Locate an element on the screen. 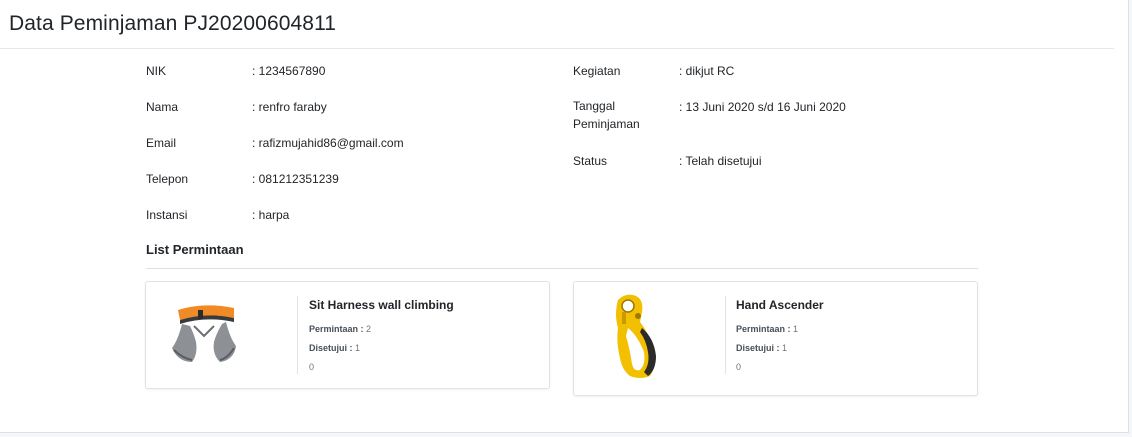  field-value: : harpa is located at coordinates (271, 215).